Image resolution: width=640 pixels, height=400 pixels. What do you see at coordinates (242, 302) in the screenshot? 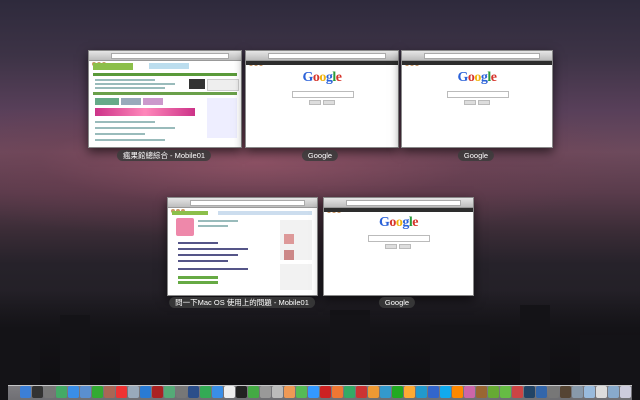
I see `window-title-label: 問一下Mac OS 使用上的問題 - Mobile01` at bounding box center [242, 302].